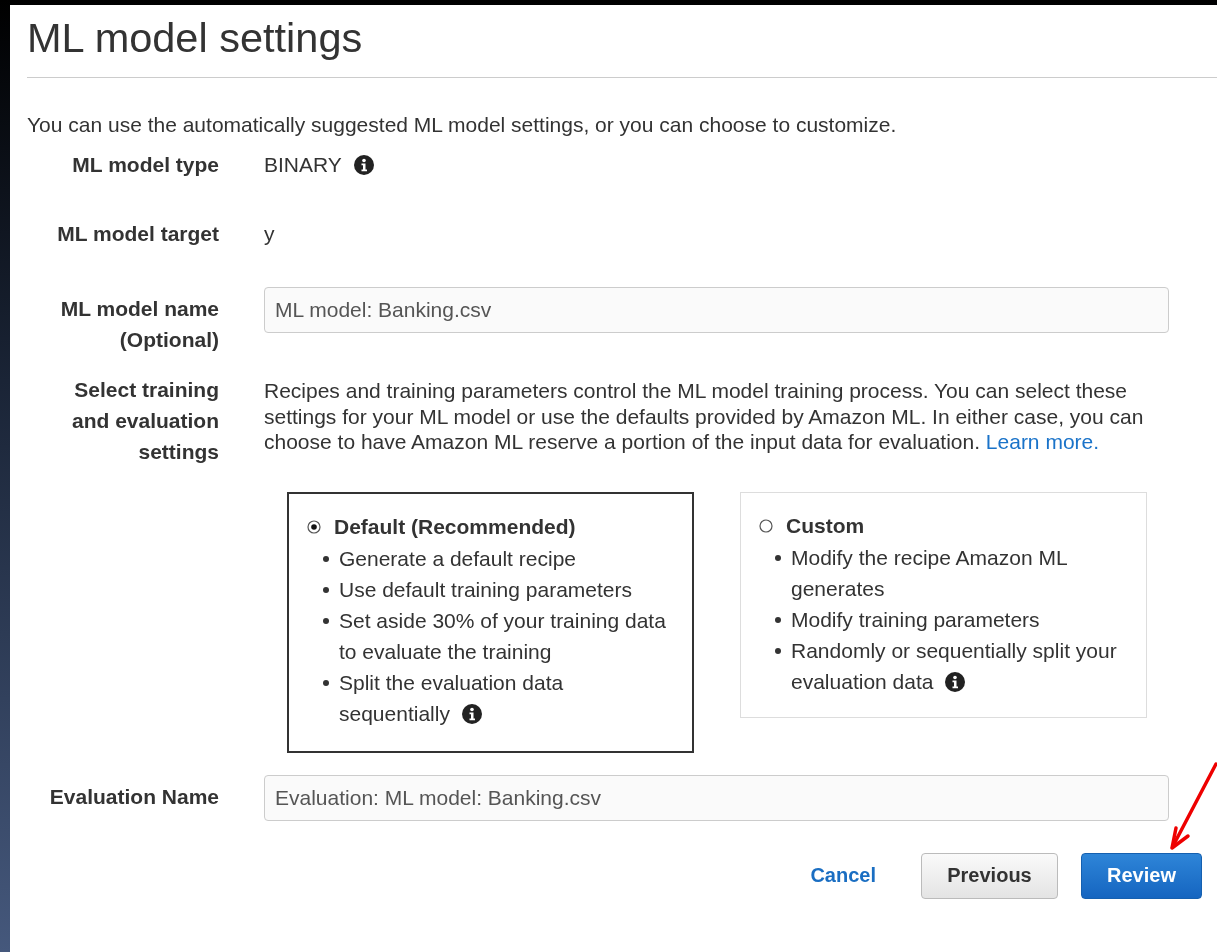 Image resolution: width=1217 pixels, height=952 pixels. I want to click on text-input: Evaluation: ML model: Banking.csv, so click(716, 797).